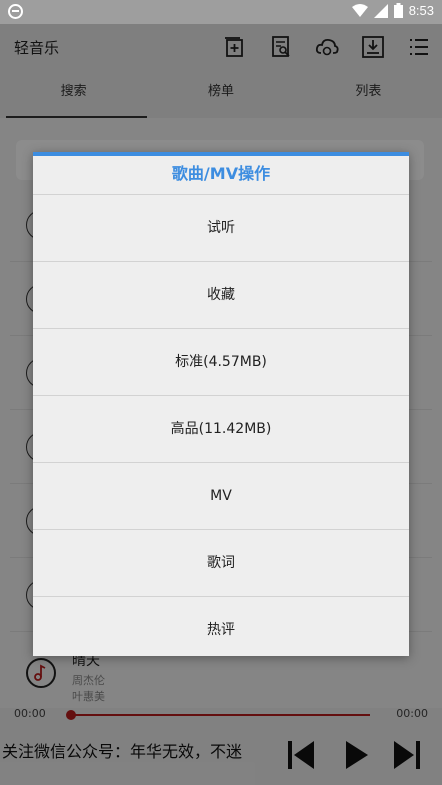 This screenshot has height=785, width=442. I want to click on wifi-icon, so click(359, 10).